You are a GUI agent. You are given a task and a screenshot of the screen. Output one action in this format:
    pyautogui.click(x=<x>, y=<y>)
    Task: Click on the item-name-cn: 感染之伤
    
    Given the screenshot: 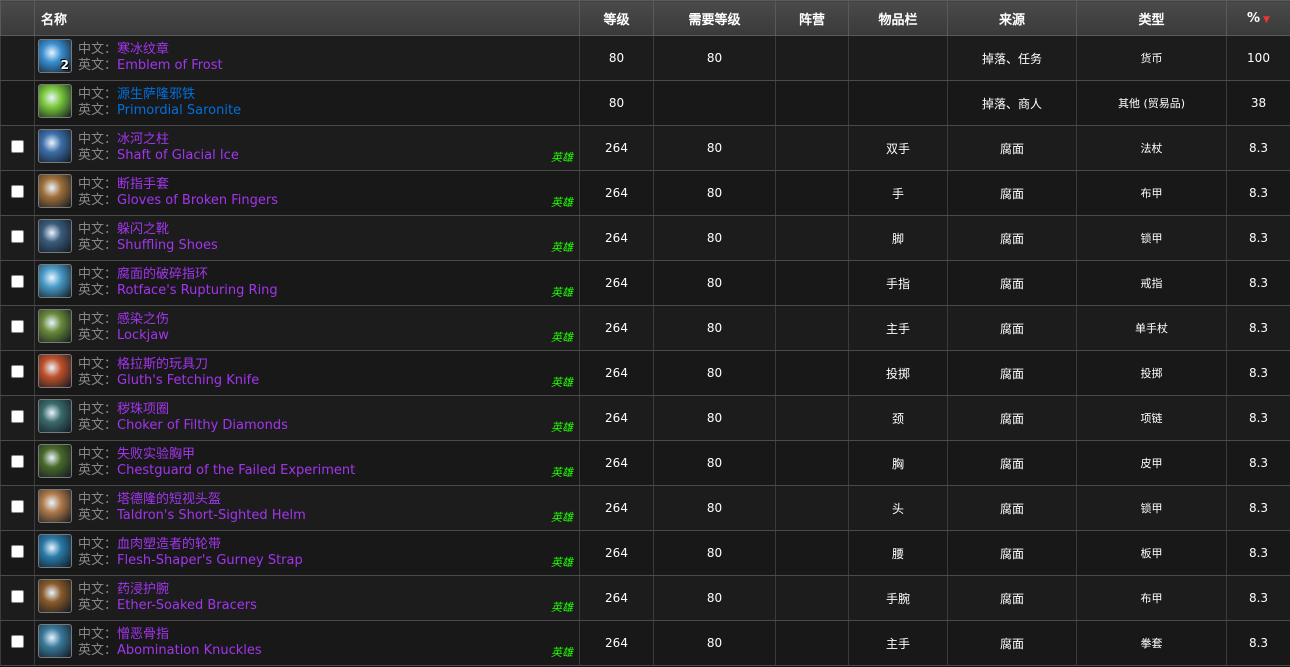 What is the action you would take?
    pyautogui.click(x=143, y=319)
    